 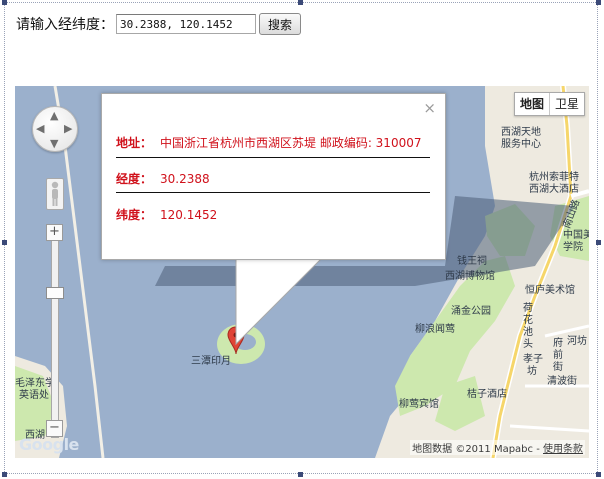 I want to click on map-label: 钱王祠, so click(x=472, y=261).